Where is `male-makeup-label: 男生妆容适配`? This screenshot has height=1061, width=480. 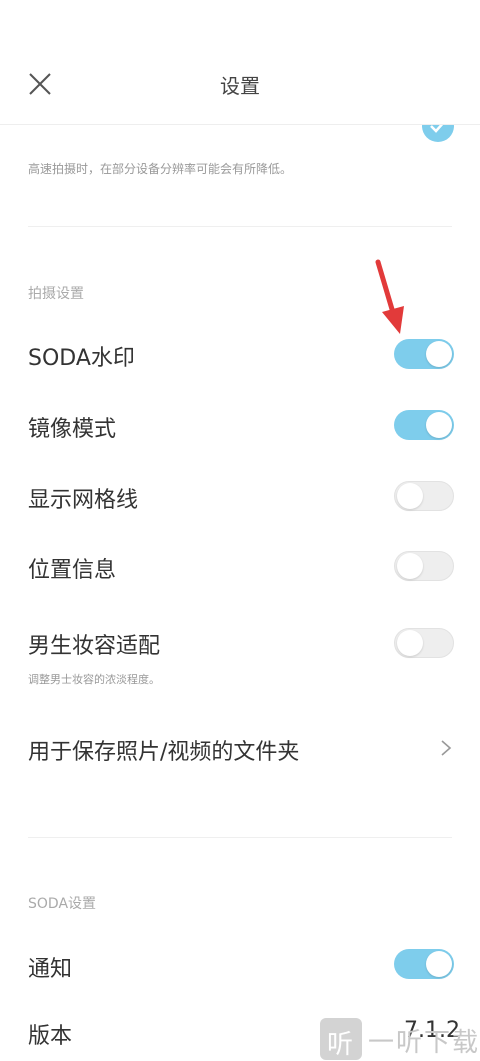
male-makeup-label: 男生妆容适配 is located at coordinates (94, 646).